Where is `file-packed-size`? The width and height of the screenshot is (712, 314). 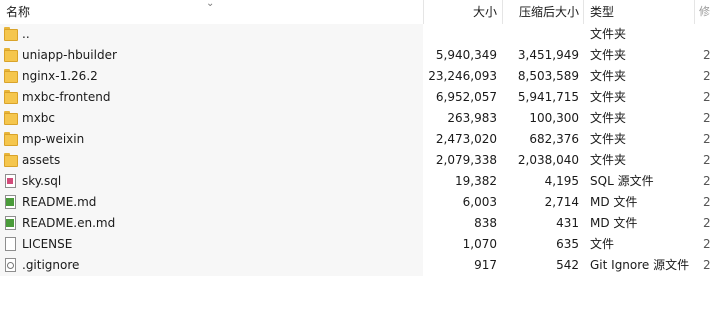 file-packed-size is located at coordinates (539, 34).